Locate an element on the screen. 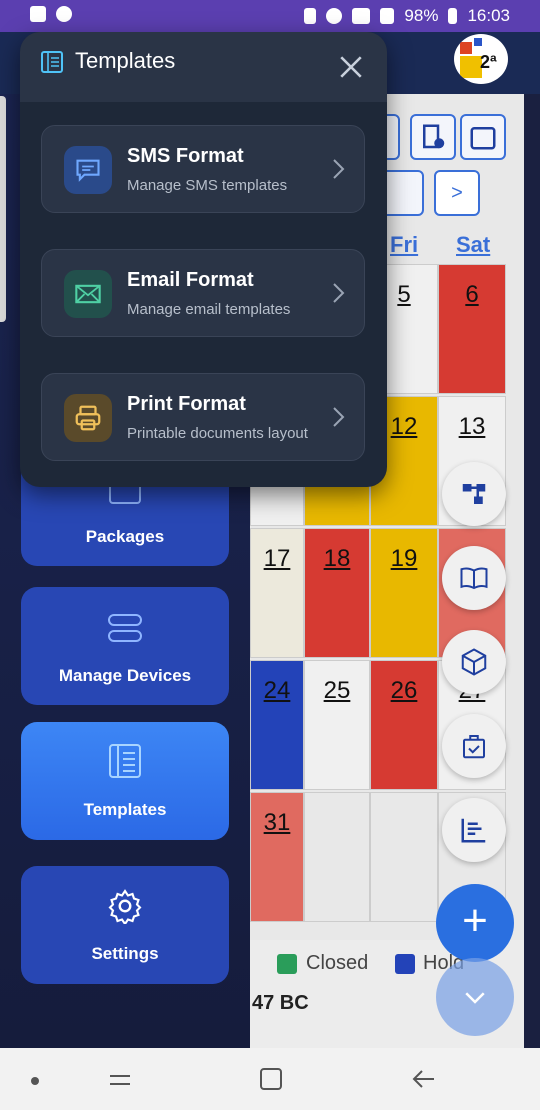 This screenshot has width=540, height=1110. signal-icon is located at coordinates (387, 16).